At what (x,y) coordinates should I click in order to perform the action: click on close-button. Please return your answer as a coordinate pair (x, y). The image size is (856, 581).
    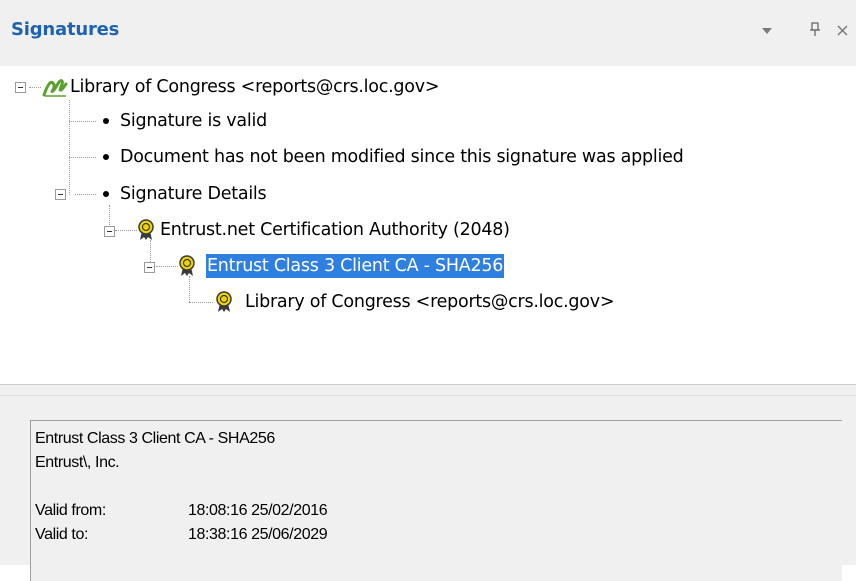
    Looking at the image, I should click on (843, 32).